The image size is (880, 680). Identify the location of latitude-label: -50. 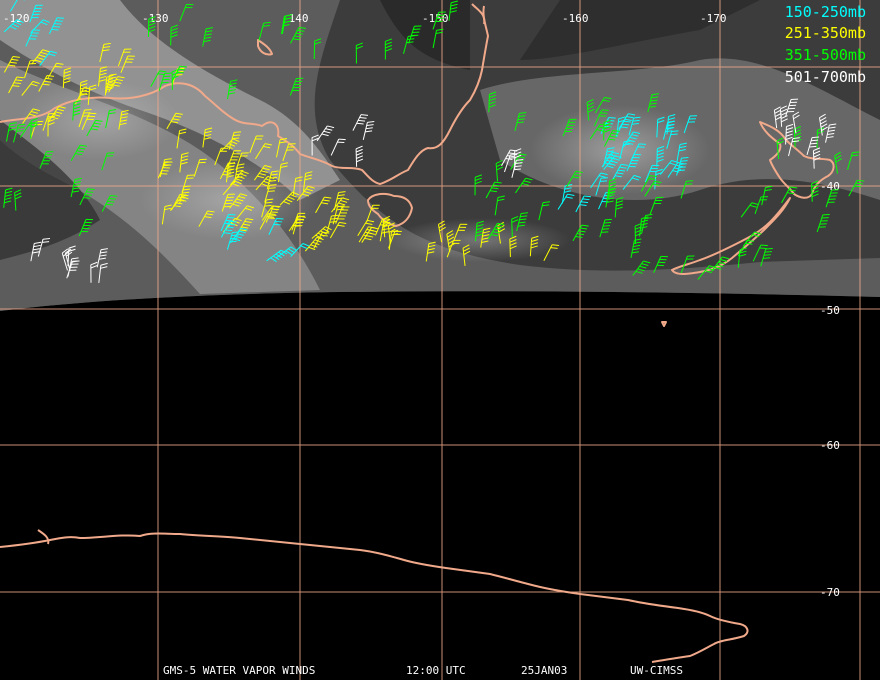
(830, 310).